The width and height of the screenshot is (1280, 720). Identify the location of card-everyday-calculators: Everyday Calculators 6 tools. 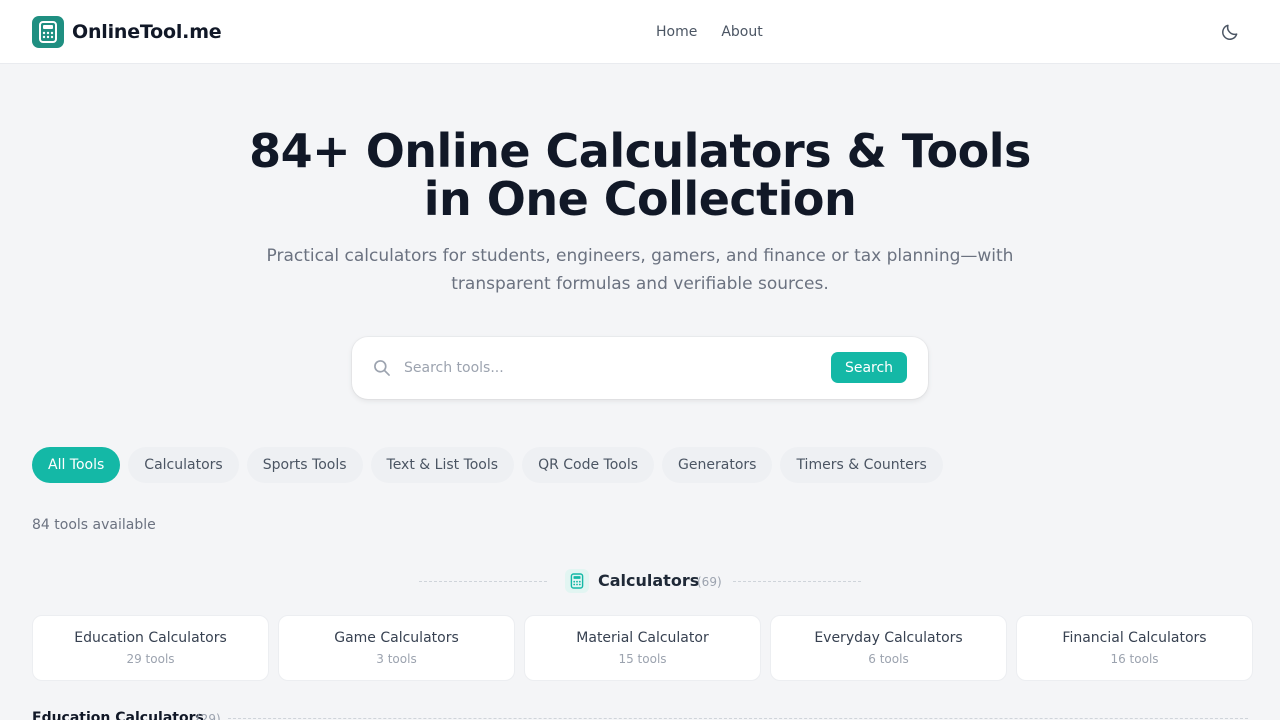
(888, 648).